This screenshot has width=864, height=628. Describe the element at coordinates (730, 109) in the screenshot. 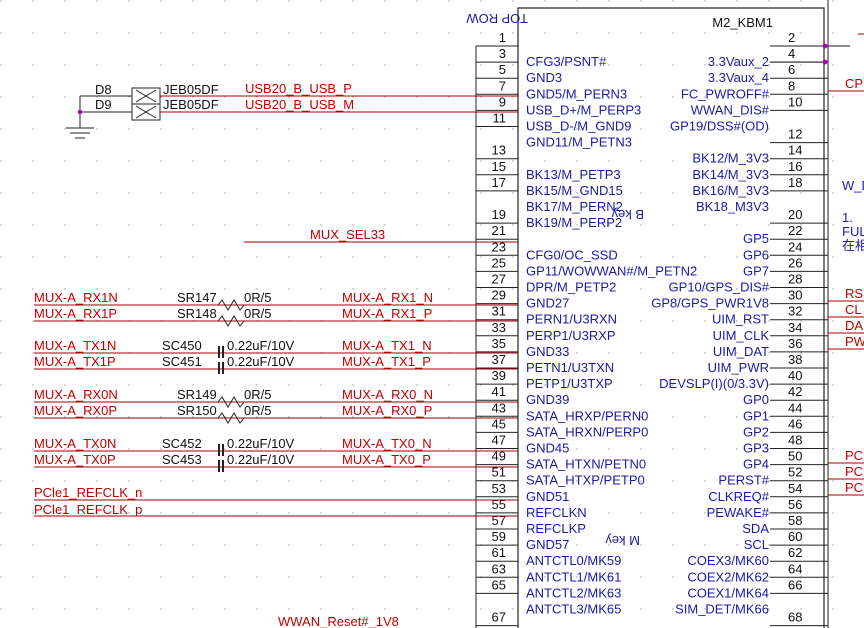

I see `pin-label-right: WWAN_DIS#` at that location.